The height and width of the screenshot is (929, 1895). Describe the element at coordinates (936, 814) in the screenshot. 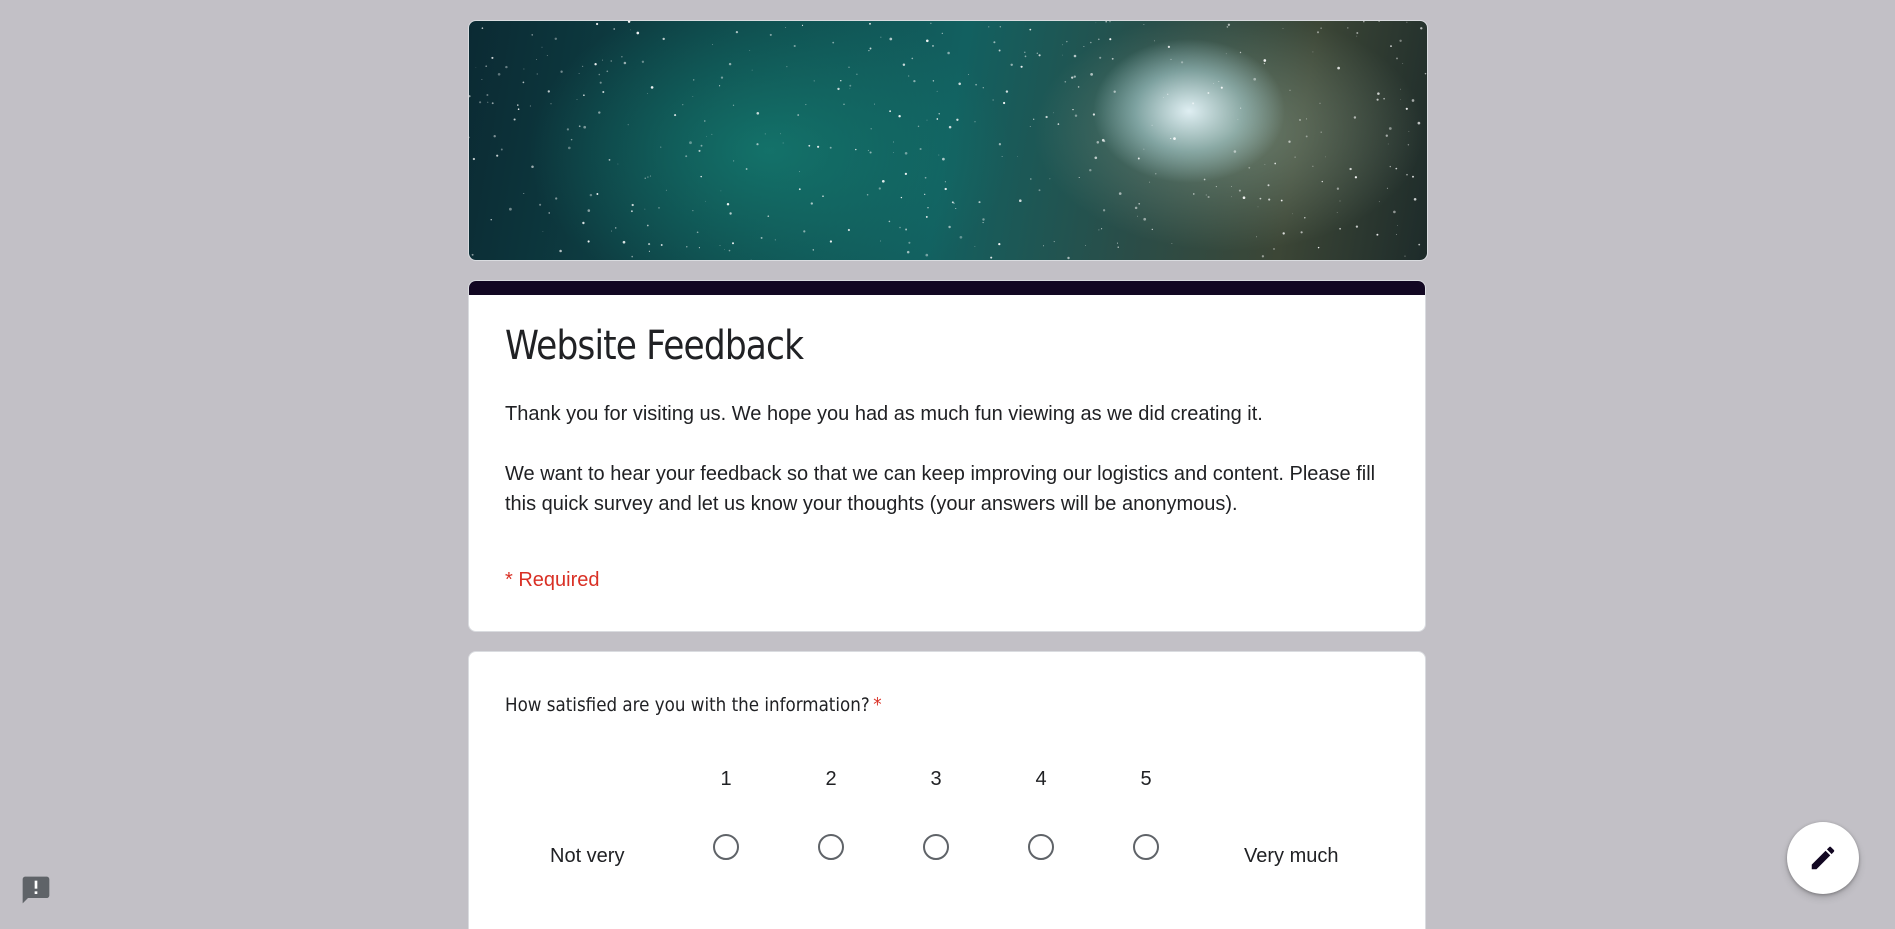

I see `scale-option-3: 3` at that location.